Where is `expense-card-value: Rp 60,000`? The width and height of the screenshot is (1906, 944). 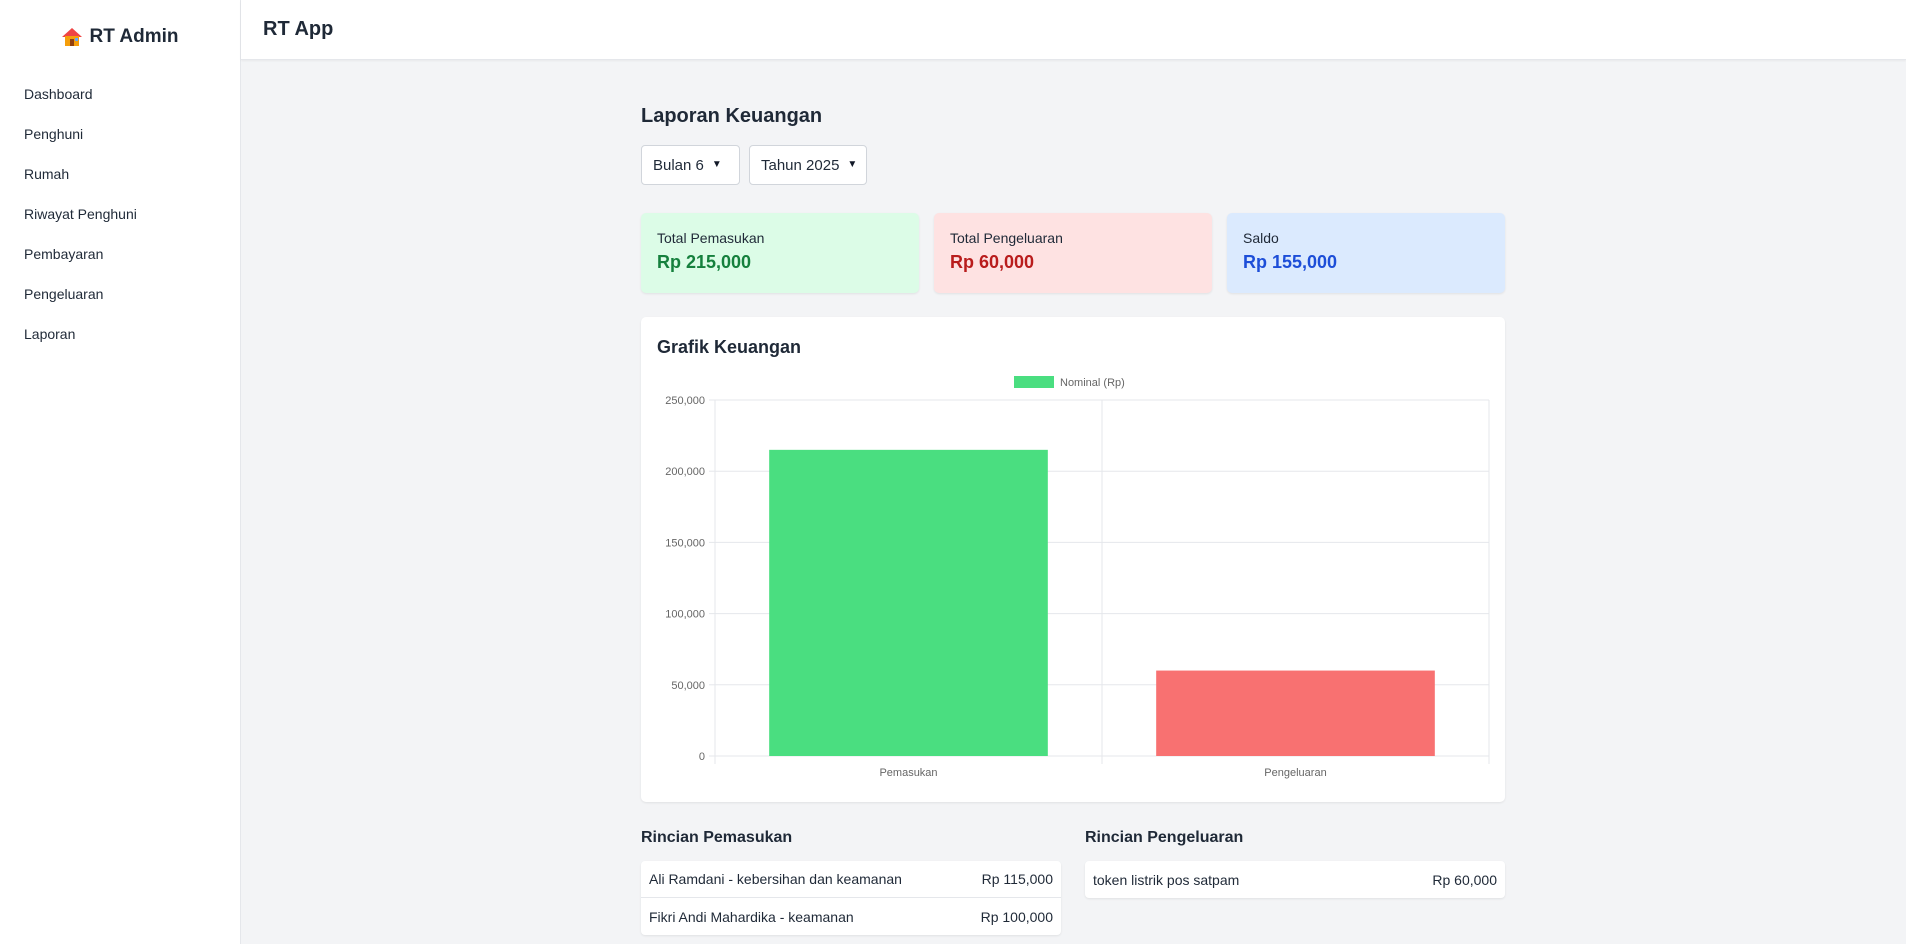 expense-card-value: Rp 60,000 is located at coordinates (992, 262).